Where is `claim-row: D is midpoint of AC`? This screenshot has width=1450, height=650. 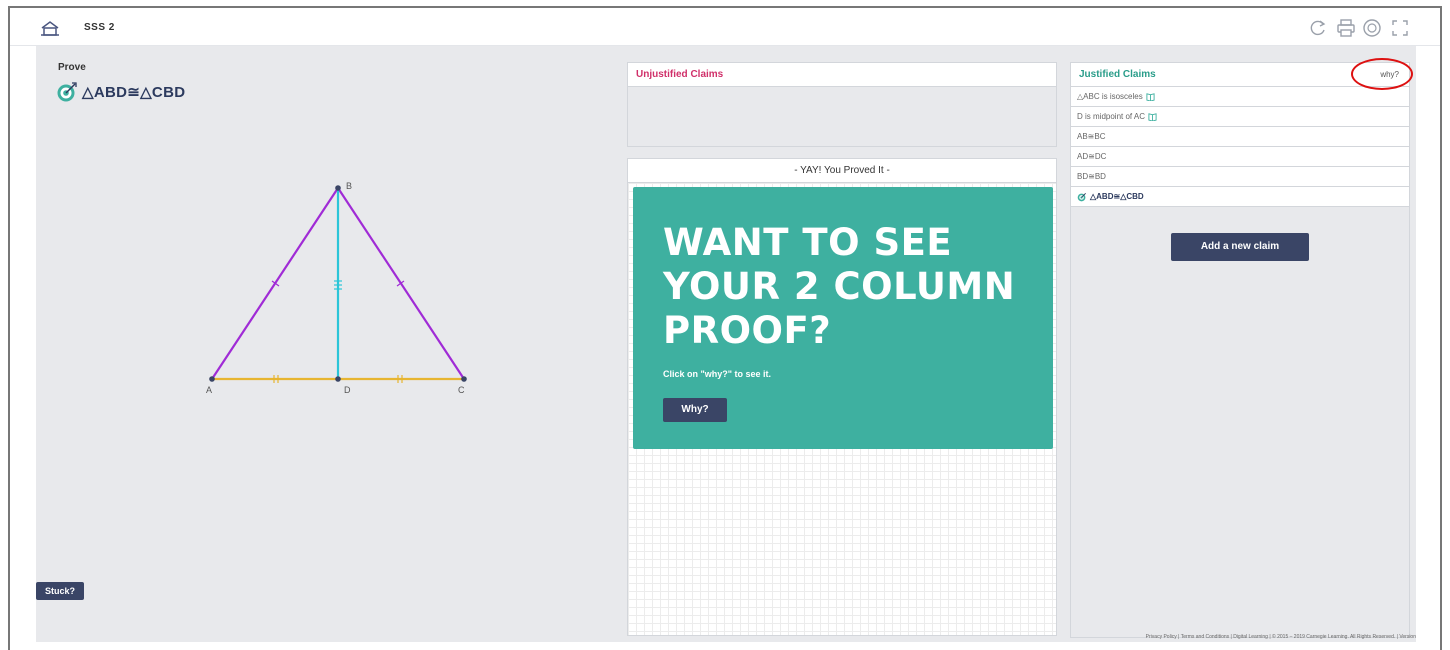 claim-row: D is midpoint of AC is located at coordinates (1240, 117).